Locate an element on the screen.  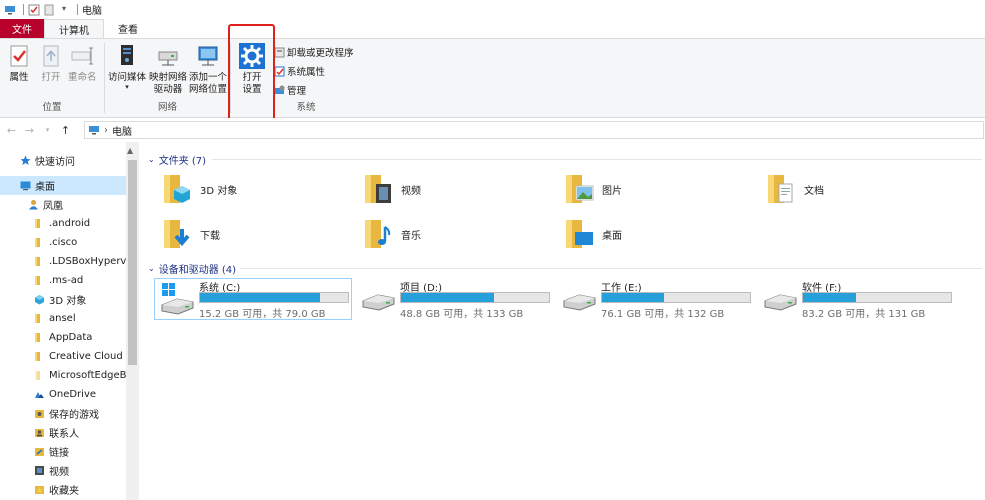
folder-3d-objects: 3D 对象 is located at coordinates (199, 189).